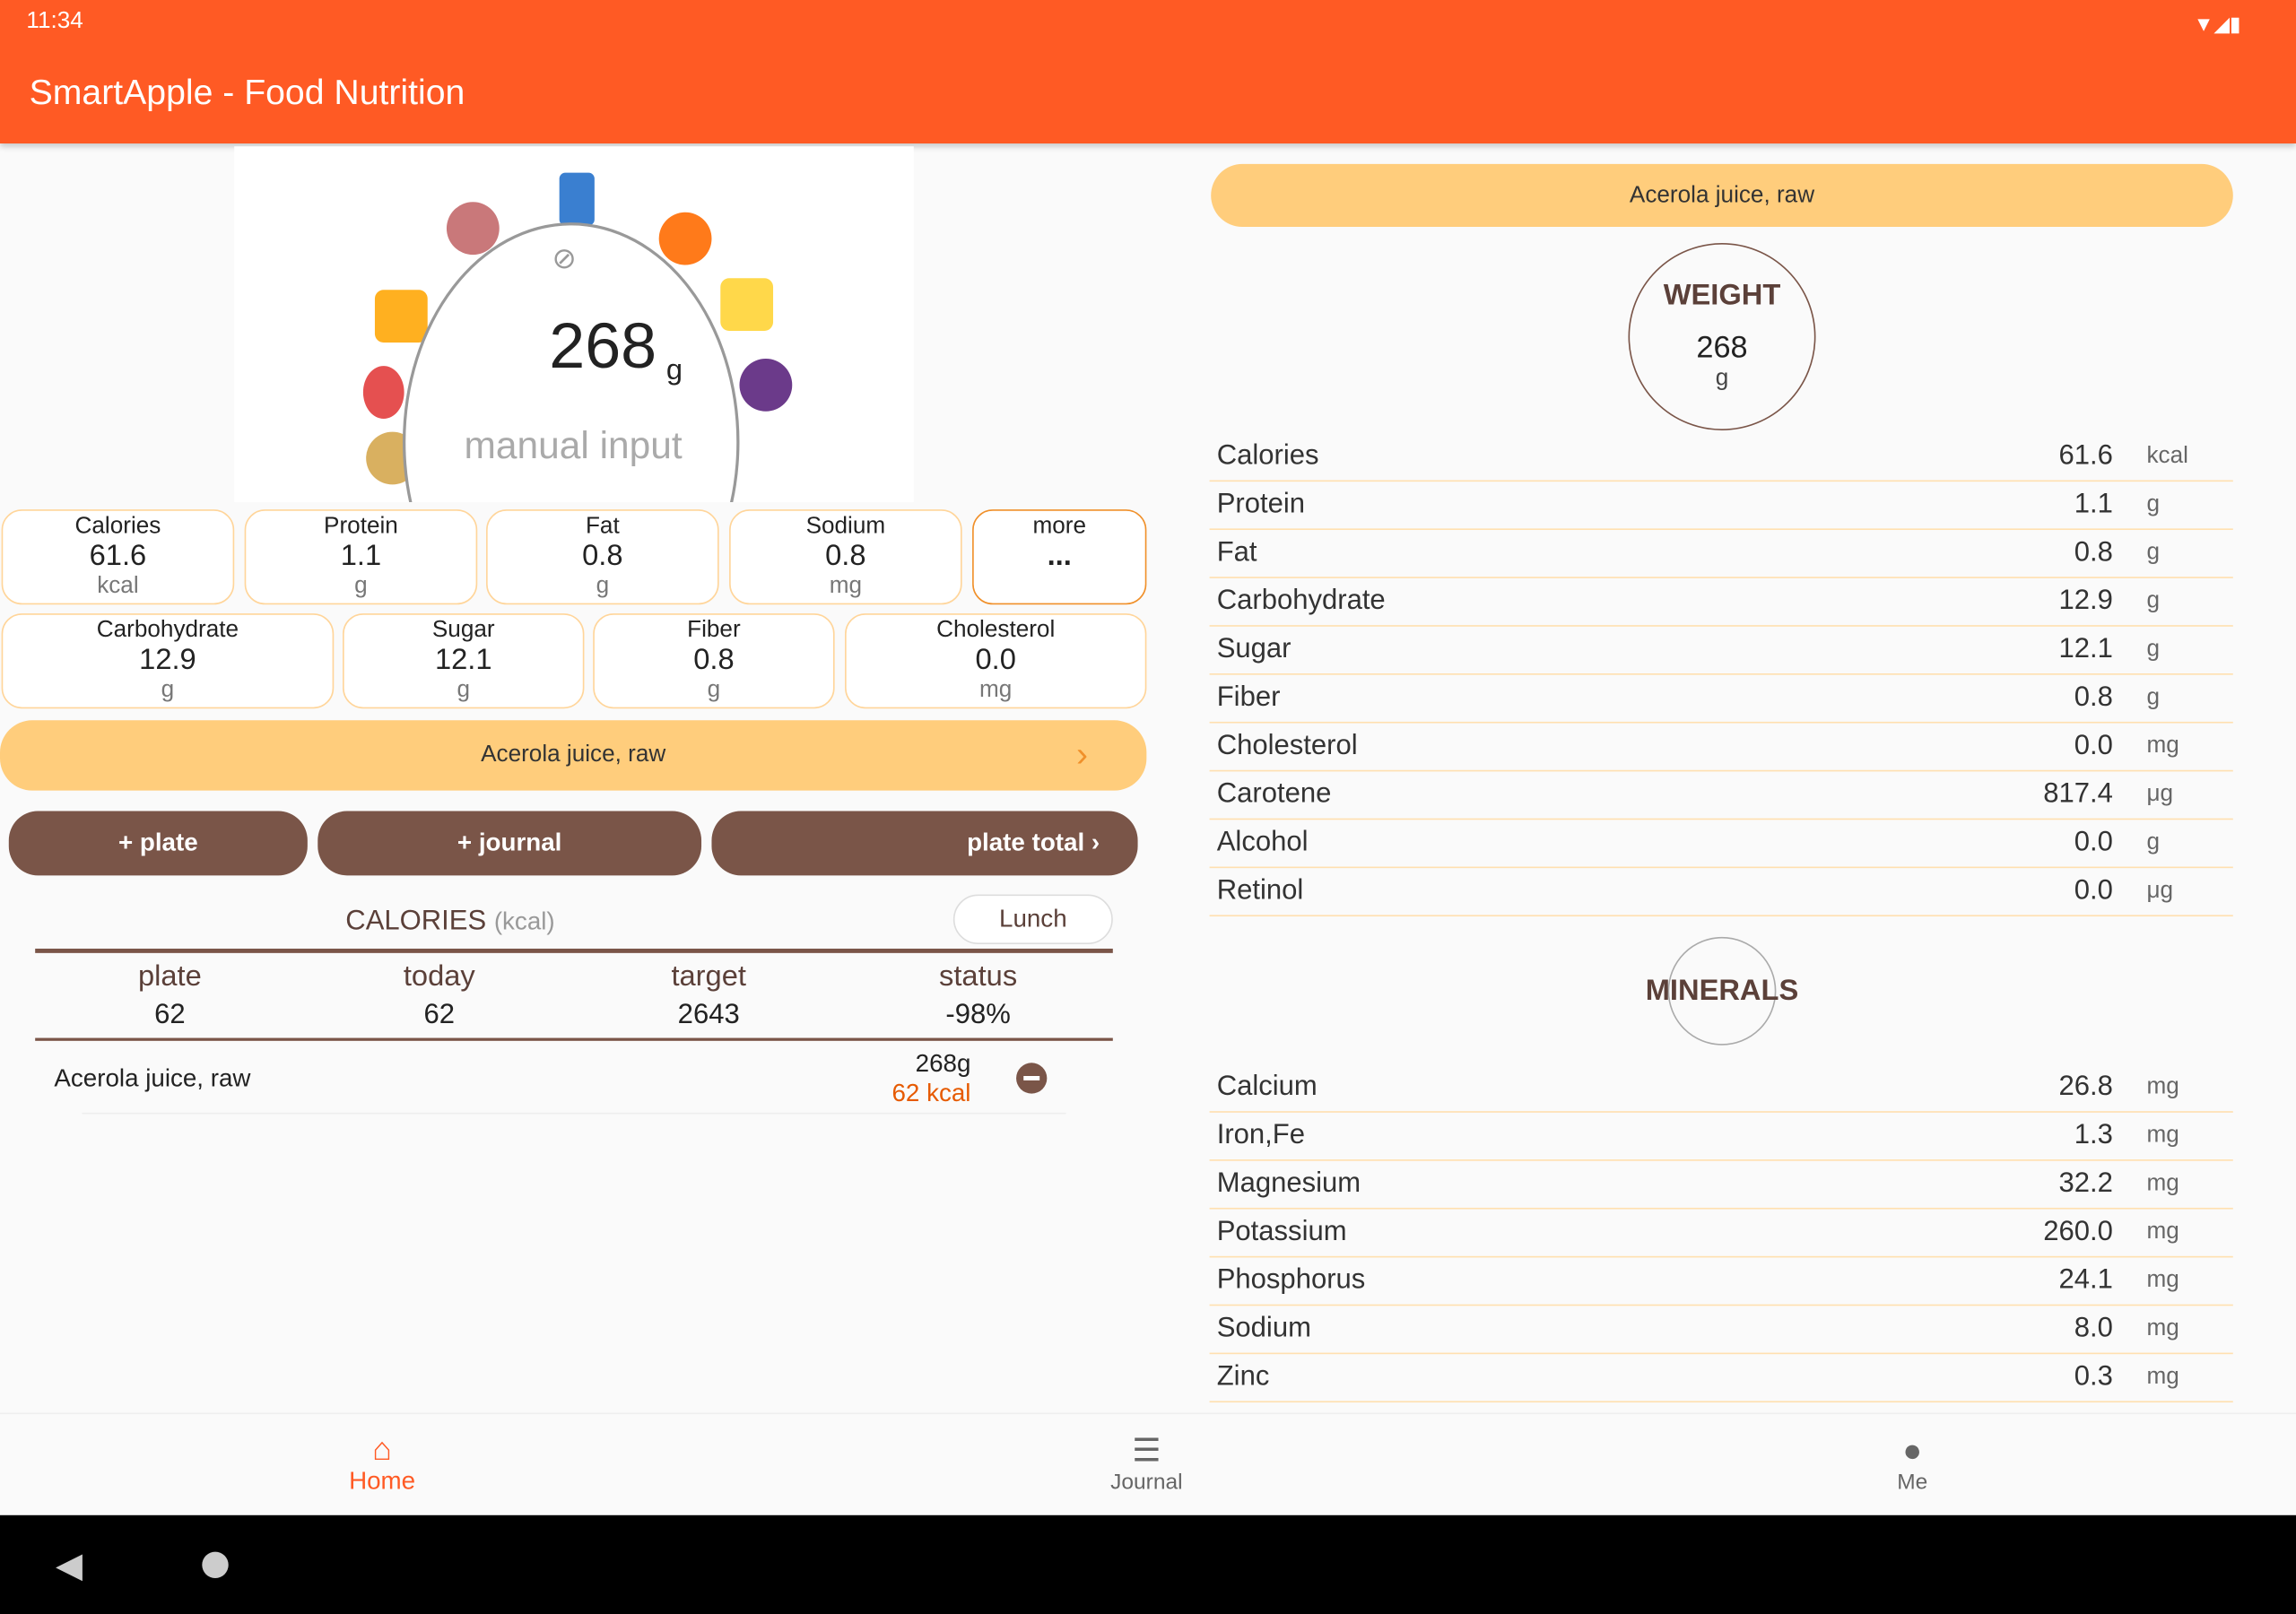 Image resolution: width=2296 pixels, height=1614 pixels. What do you see at coordinates (2078, 1232) in the screenshot?
I see `row-value: 260.0` at bounding box center [2078, 1232].